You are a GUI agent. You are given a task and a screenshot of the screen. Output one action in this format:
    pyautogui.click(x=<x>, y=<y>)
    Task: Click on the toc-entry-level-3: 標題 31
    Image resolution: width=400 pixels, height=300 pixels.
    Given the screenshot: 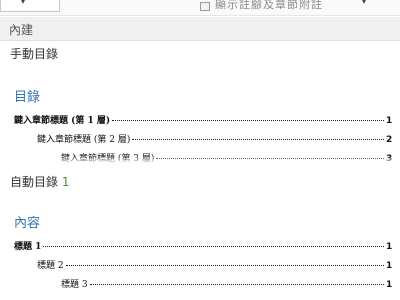 What is the action you would take?
    pyautogui.click(x=227, y=285)
    